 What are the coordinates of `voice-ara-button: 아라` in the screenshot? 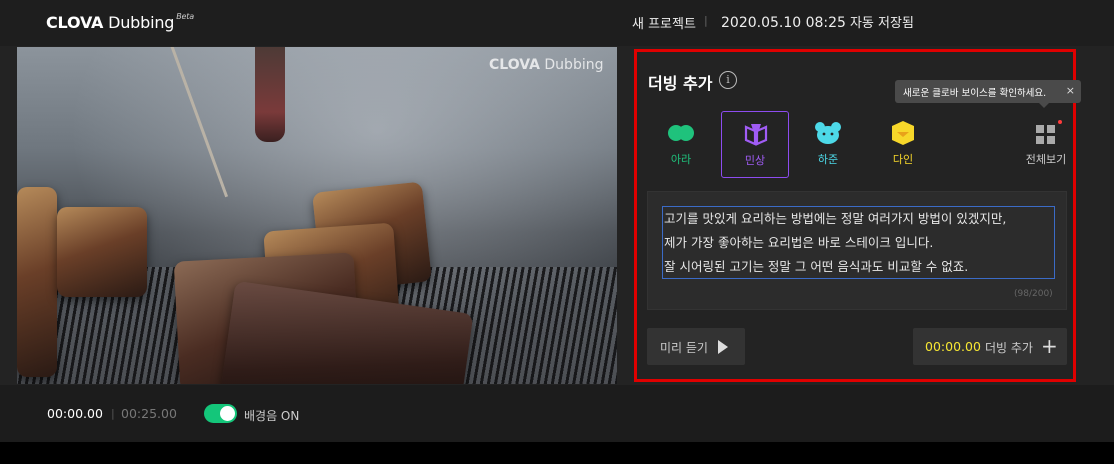 It's located at (681, 144).